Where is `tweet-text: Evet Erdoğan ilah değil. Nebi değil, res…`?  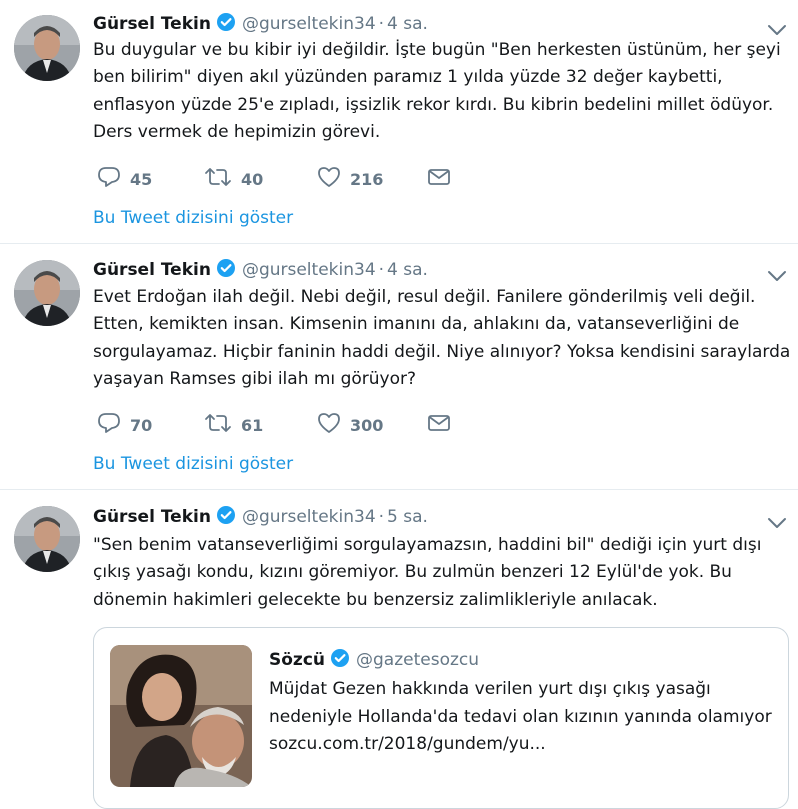
tweet-text: Evet Erdoğan ilah değil. Nebi değil, res… is located at coordinates (442, 338).